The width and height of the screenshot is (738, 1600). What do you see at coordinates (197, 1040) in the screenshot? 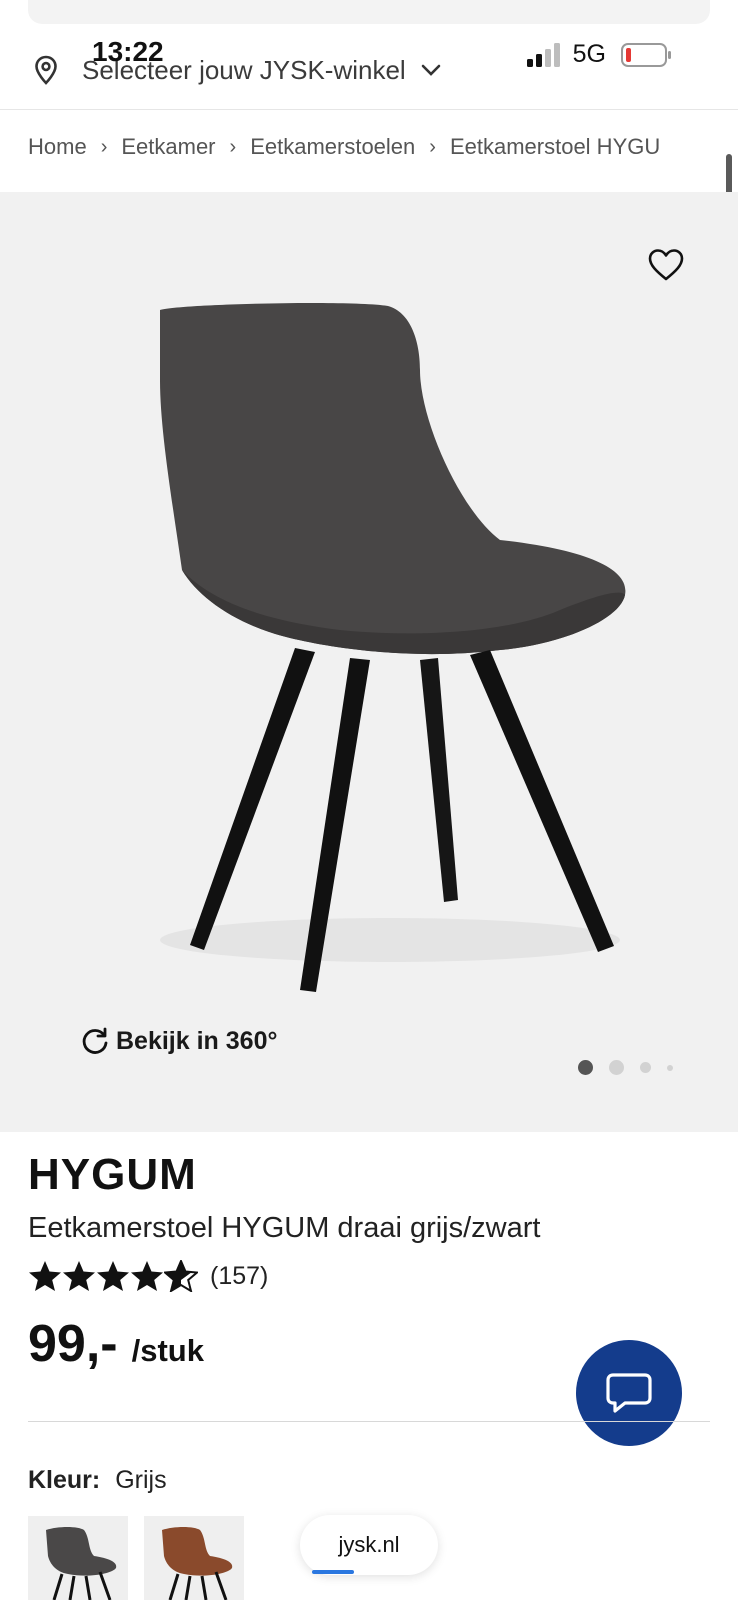
I see `view-360-label: Bekijk in 360°` at bounding box center [197, 1040].